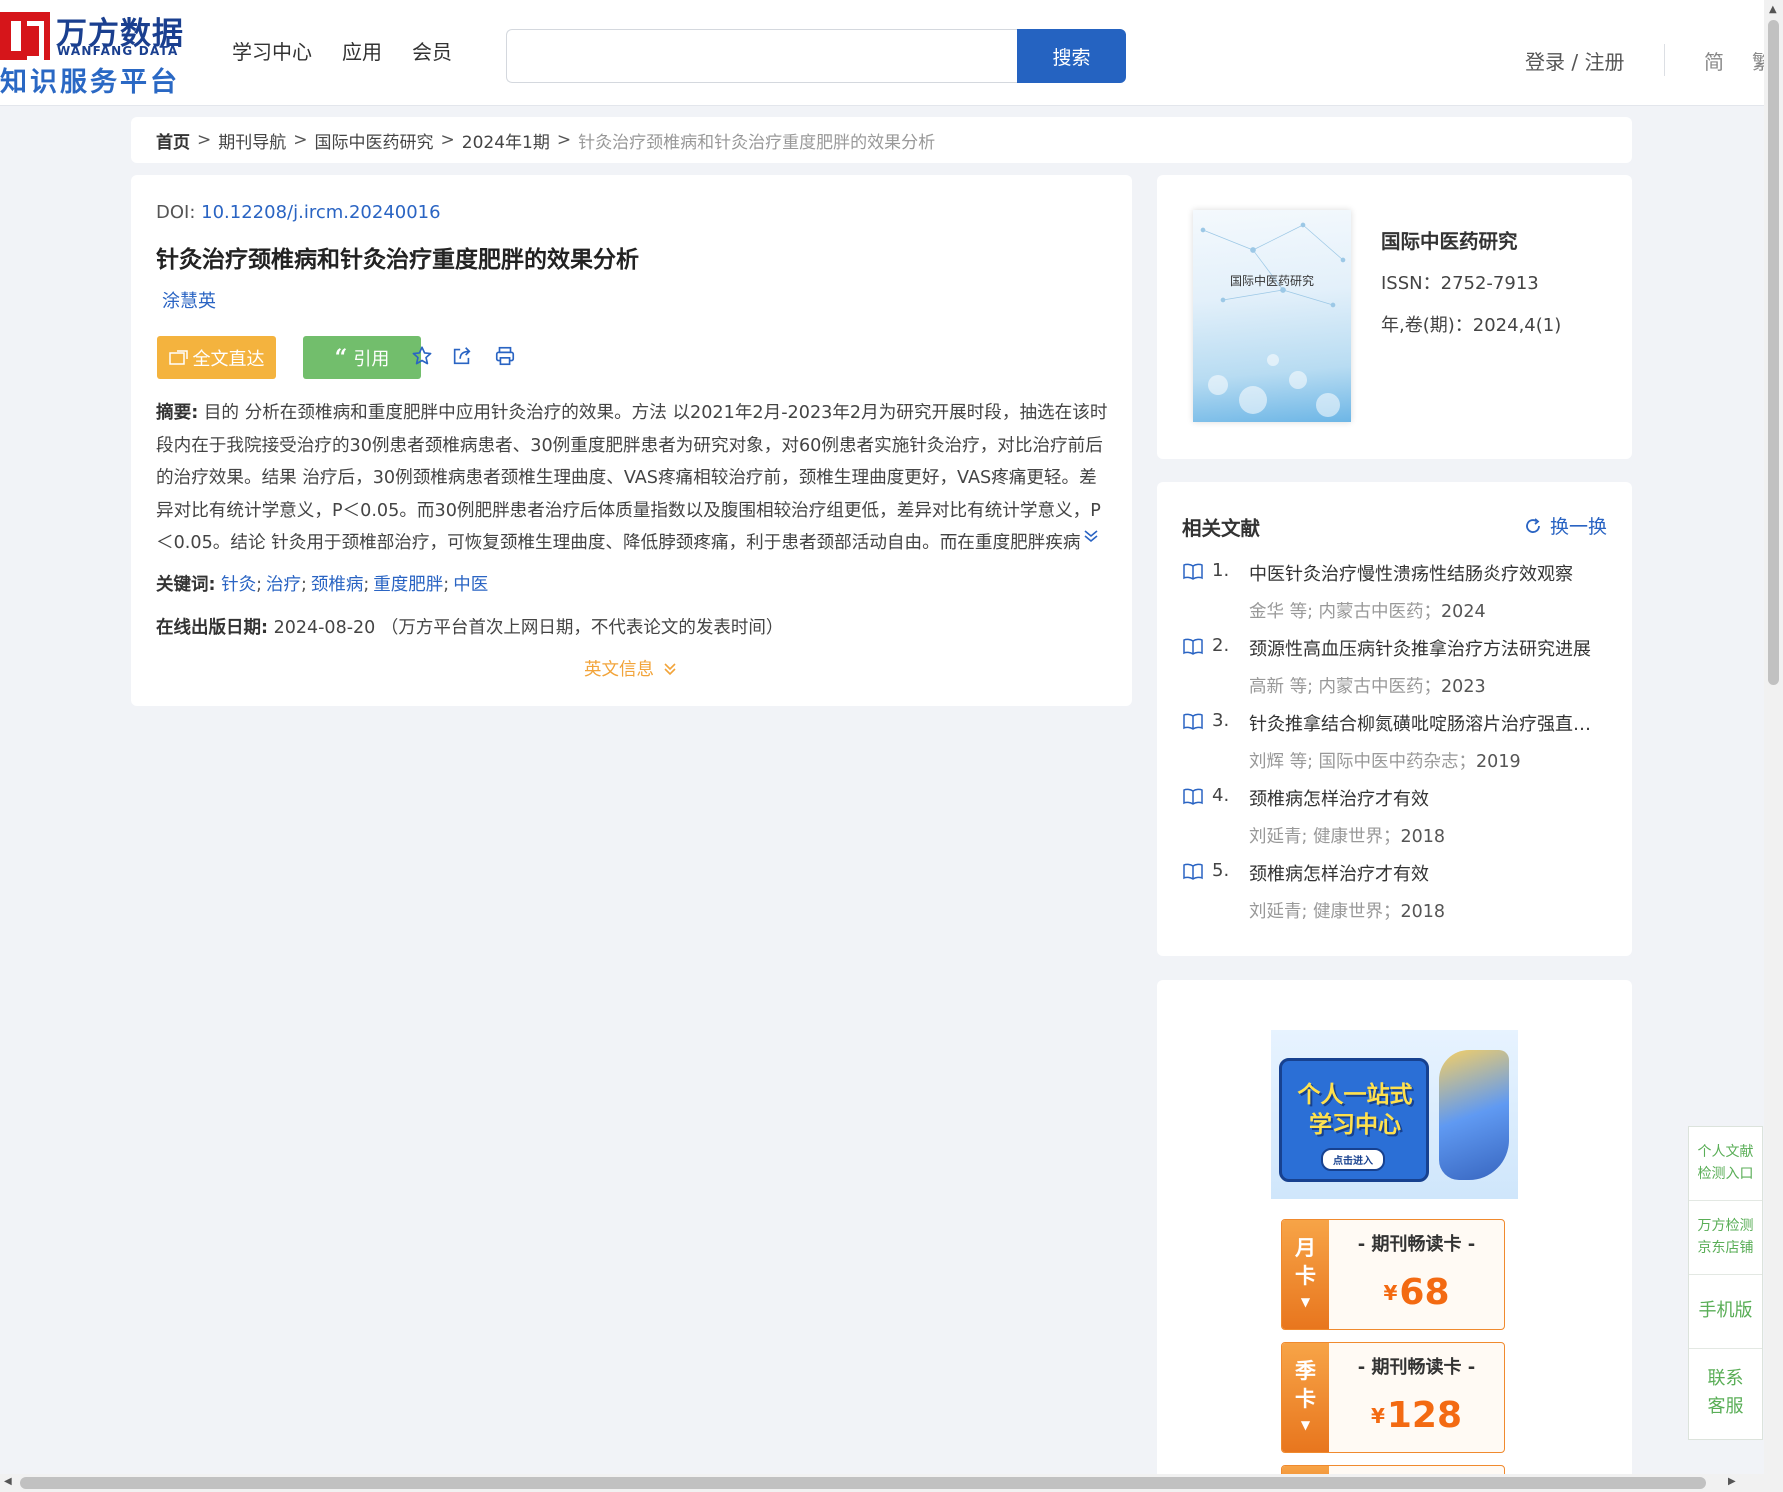  What do you see at coordinates (1463, 612) in the screenshot?
I see `related-year: 2024` at bounding box center [1463, 612].